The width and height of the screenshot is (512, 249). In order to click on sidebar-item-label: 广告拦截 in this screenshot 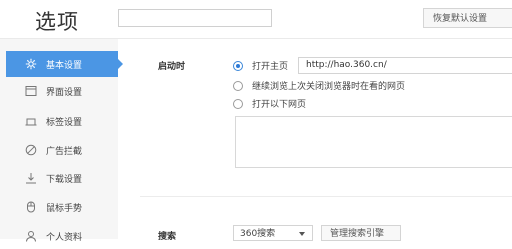, I will do `click(64, 151)`.